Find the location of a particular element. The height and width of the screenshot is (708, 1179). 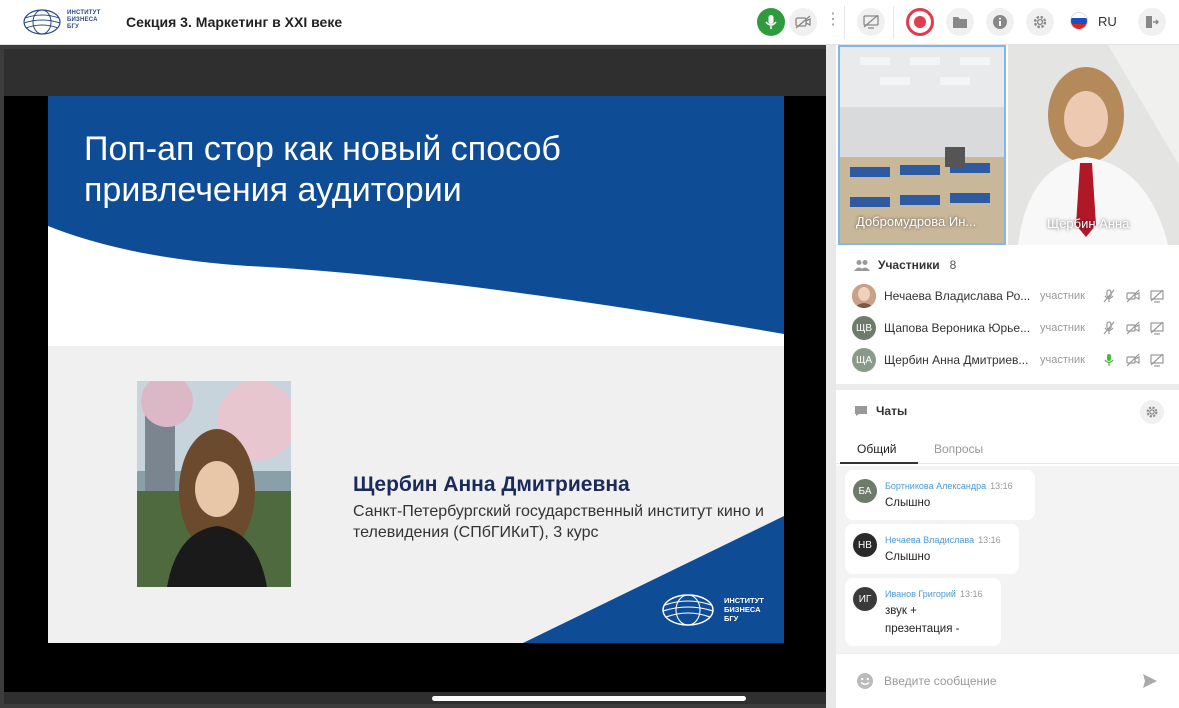

russian-flag-icon is located at coordinates (1079, 21).